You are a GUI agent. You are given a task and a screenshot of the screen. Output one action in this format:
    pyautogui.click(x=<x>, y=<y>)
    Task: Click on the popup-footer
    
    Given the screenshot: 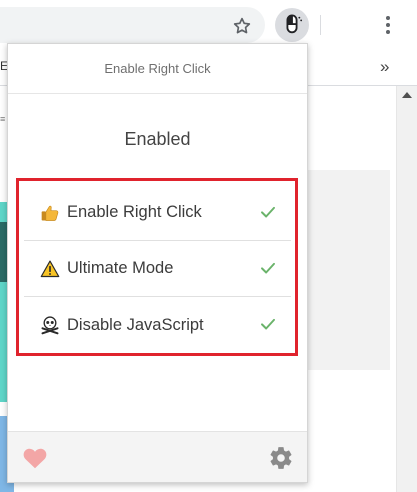 What is the action you would take?
    pyautogui.click(x=157, y=456)
    